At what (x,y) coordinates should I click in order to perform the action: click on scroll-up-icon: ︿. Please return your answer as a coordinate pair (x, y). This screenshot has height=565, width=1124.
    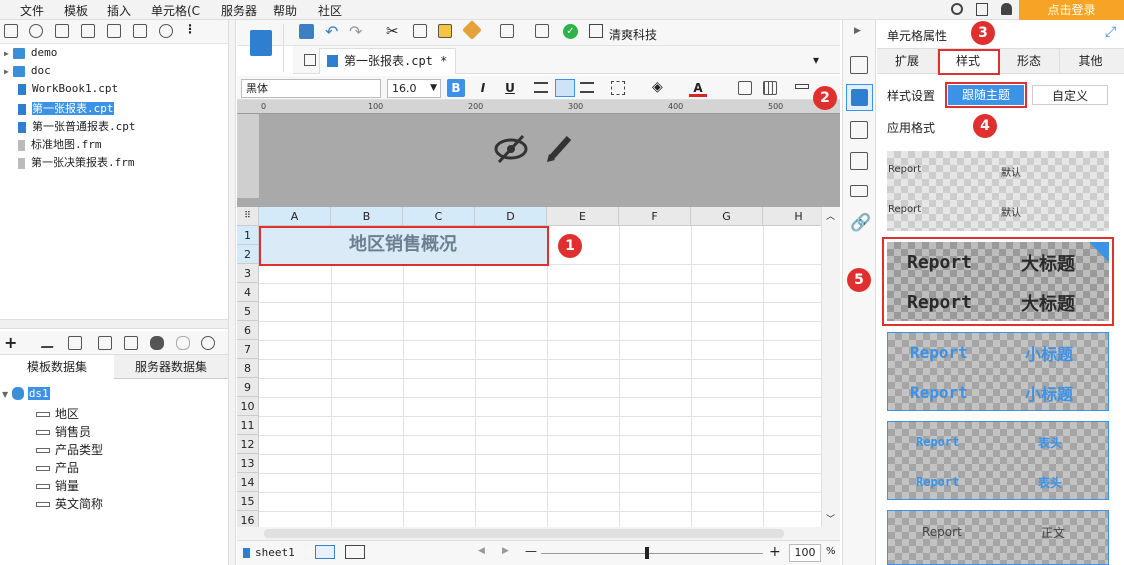
    Looking at the image, I should click on (830, 215).